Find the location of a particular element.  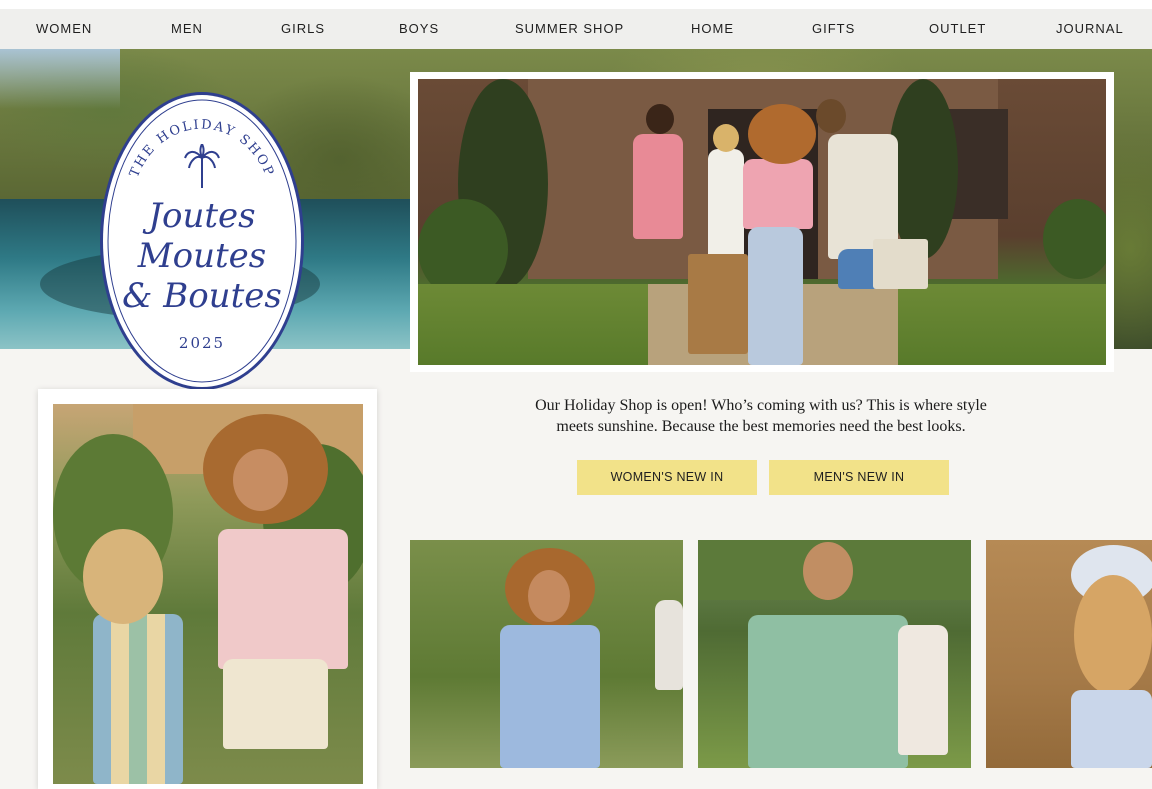

nav-girls: GIRLS is located at coordinates (303, 29).